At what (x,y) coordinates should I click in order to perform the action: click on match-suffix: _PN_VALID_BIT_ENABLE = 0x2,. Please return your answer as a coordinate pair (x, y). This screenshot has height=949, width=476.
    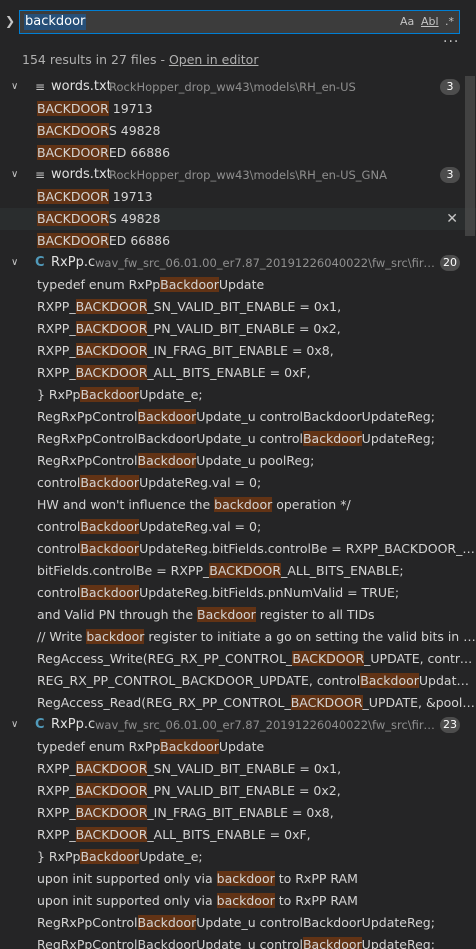
    Looking at the image, I should click on (244, 790).